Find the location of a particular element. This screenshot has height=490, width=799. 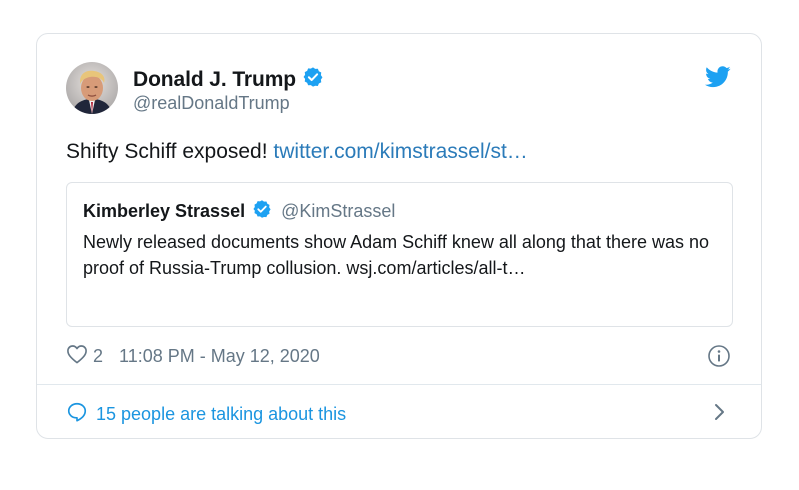

twitter-bird-icon is located at coordinates (718, 77).